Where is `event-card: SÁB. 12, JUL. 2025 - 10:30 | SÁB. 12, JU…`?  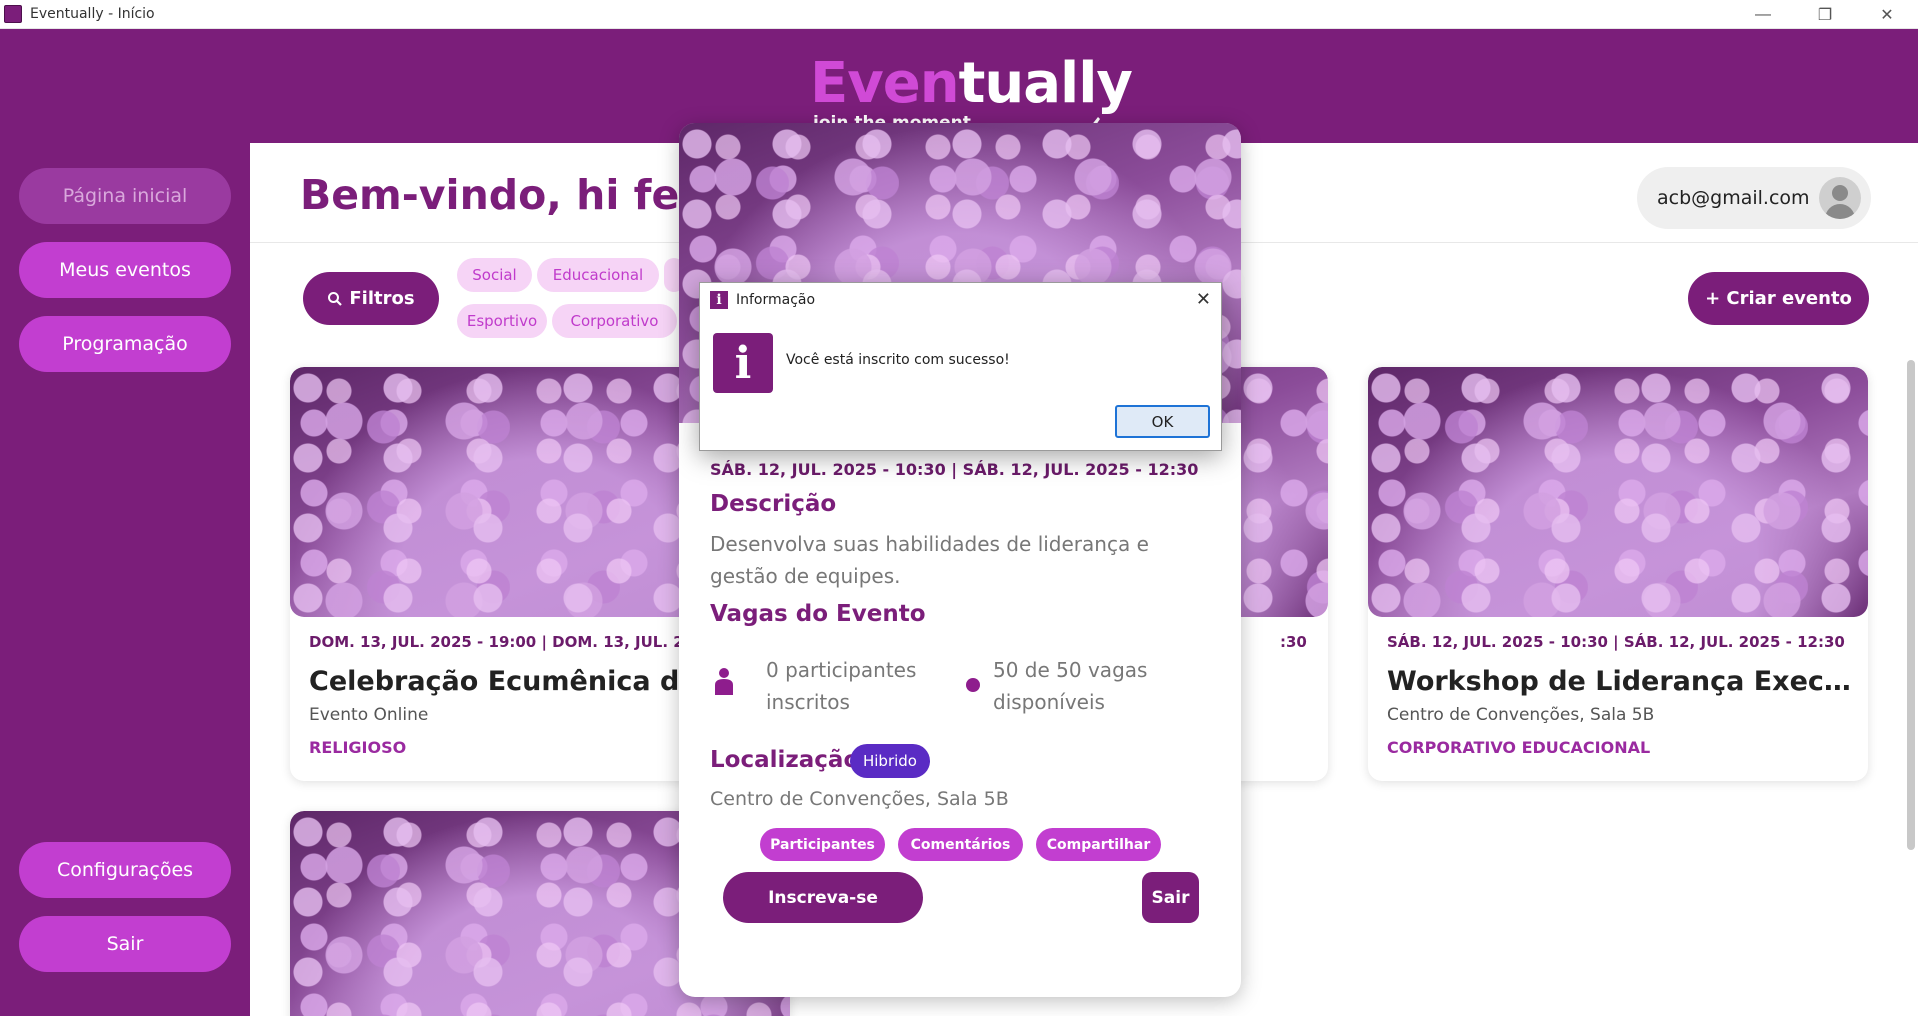 event-card: SÁB. 12, JUL. 2025 - 10:30 | SÁB. 12, JU… is located at coordinates (1618, 574).